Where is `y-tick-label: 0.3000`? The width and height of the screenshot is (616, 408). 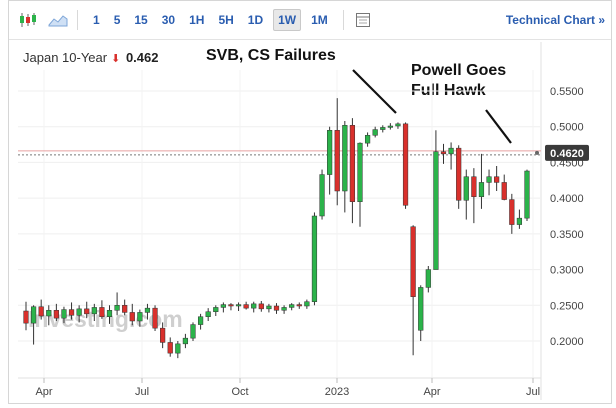 y-tick-label: 0.3000 is located at coordinates (567, 271).